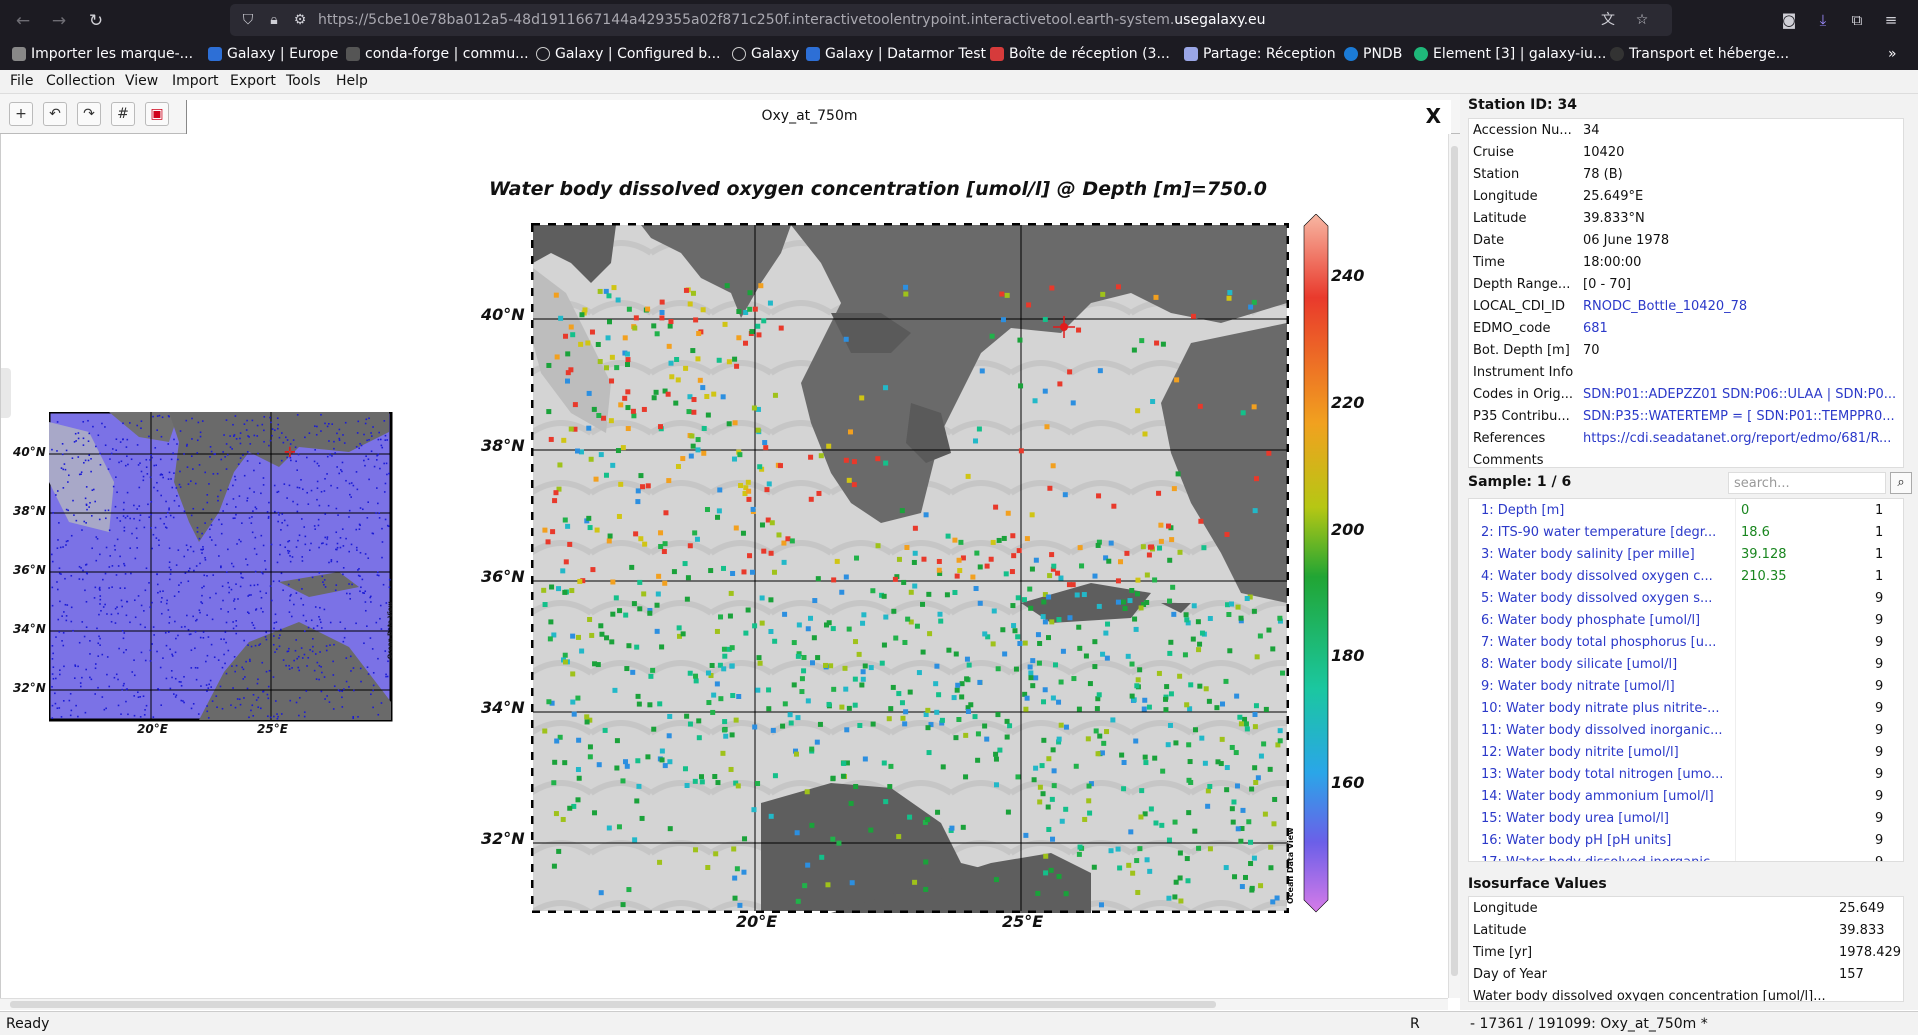 The width and height of the screenshot is (1918, 1035). I want to click on lock-icon: 🔒︎, so click(274, 20).